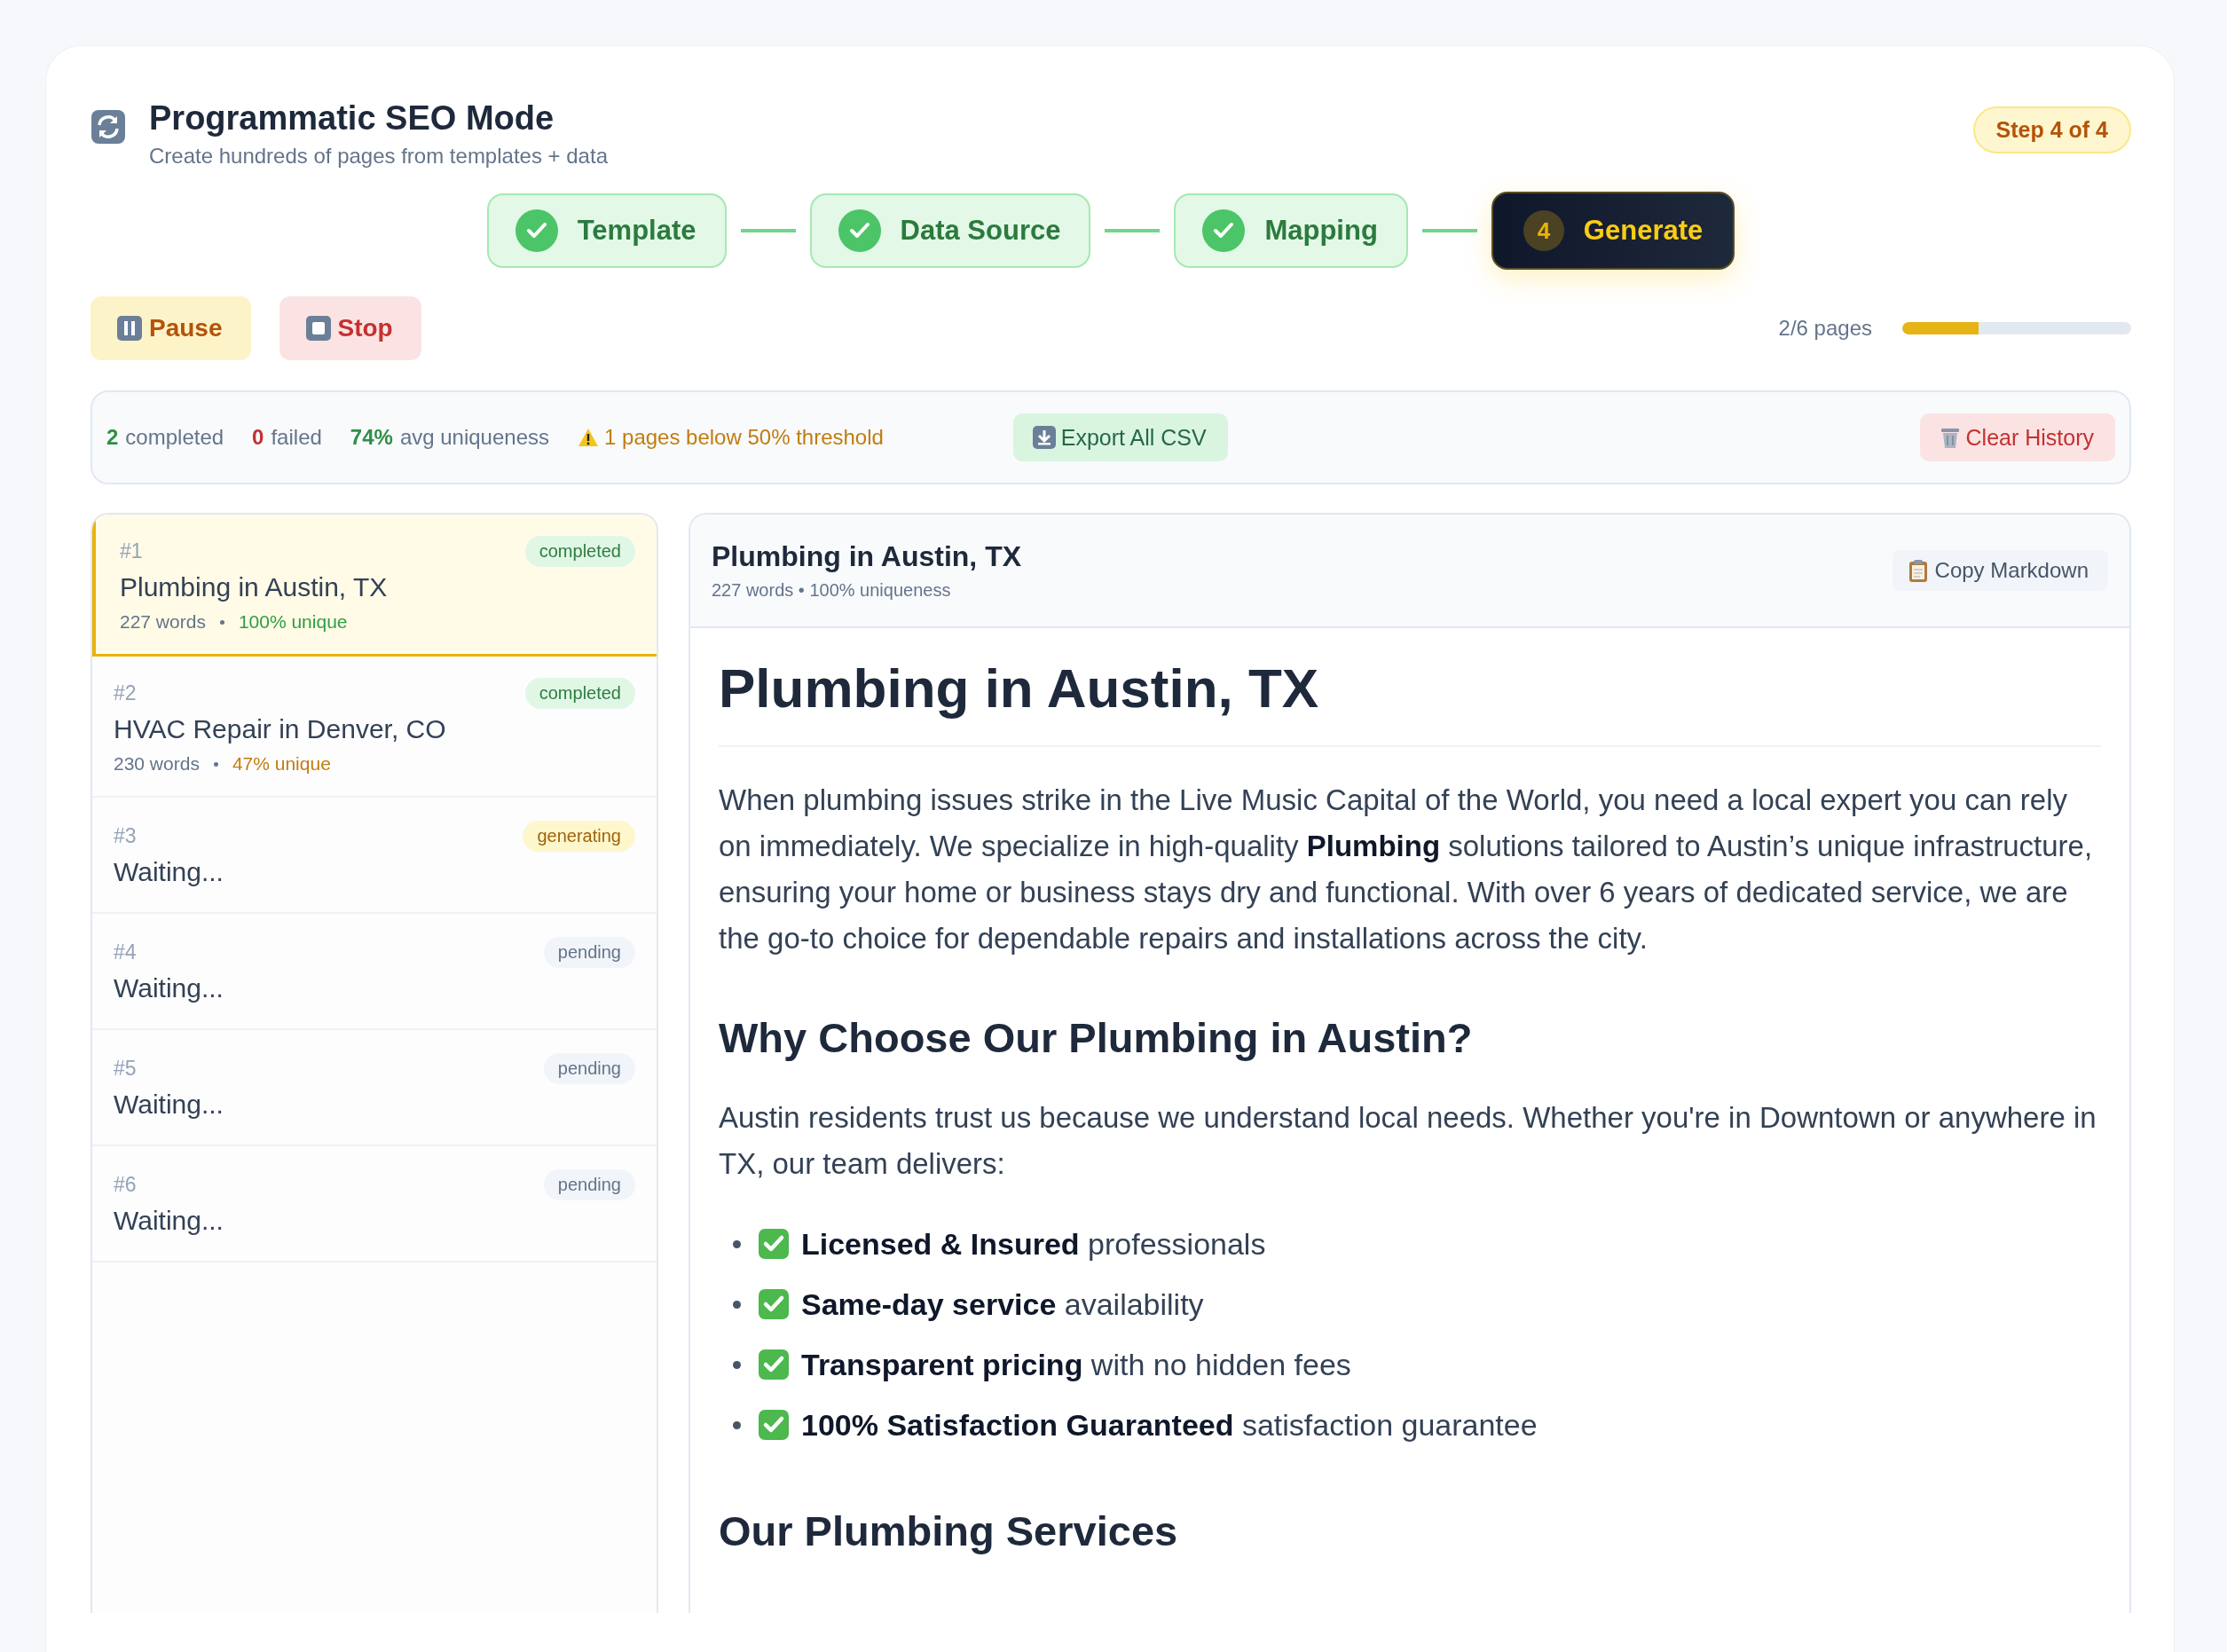  What do you see at coordinates (1950, 437) in the screenshot?
I see `trash-icon` at bounding box center [1950, 437].